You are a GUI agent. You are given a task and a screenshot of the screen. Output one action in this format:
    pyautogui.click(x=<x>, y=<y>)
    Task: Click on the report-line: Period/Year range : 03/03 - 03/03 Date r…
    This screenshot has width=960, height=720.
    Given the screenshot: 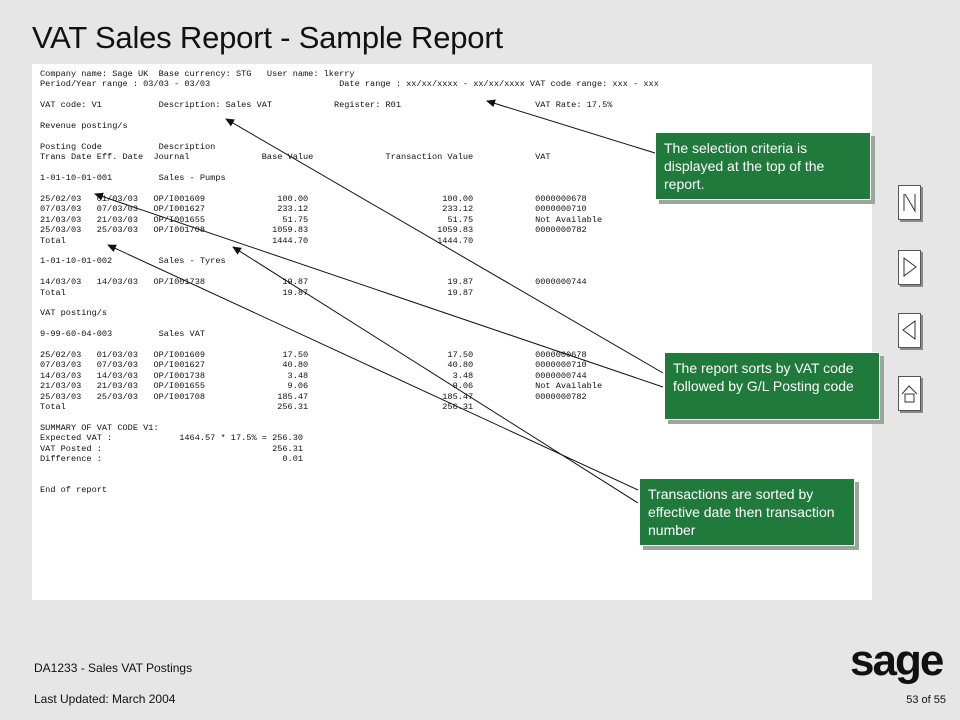 What is the action you would take?
    pyautogui.click(x=349, y=84)
    